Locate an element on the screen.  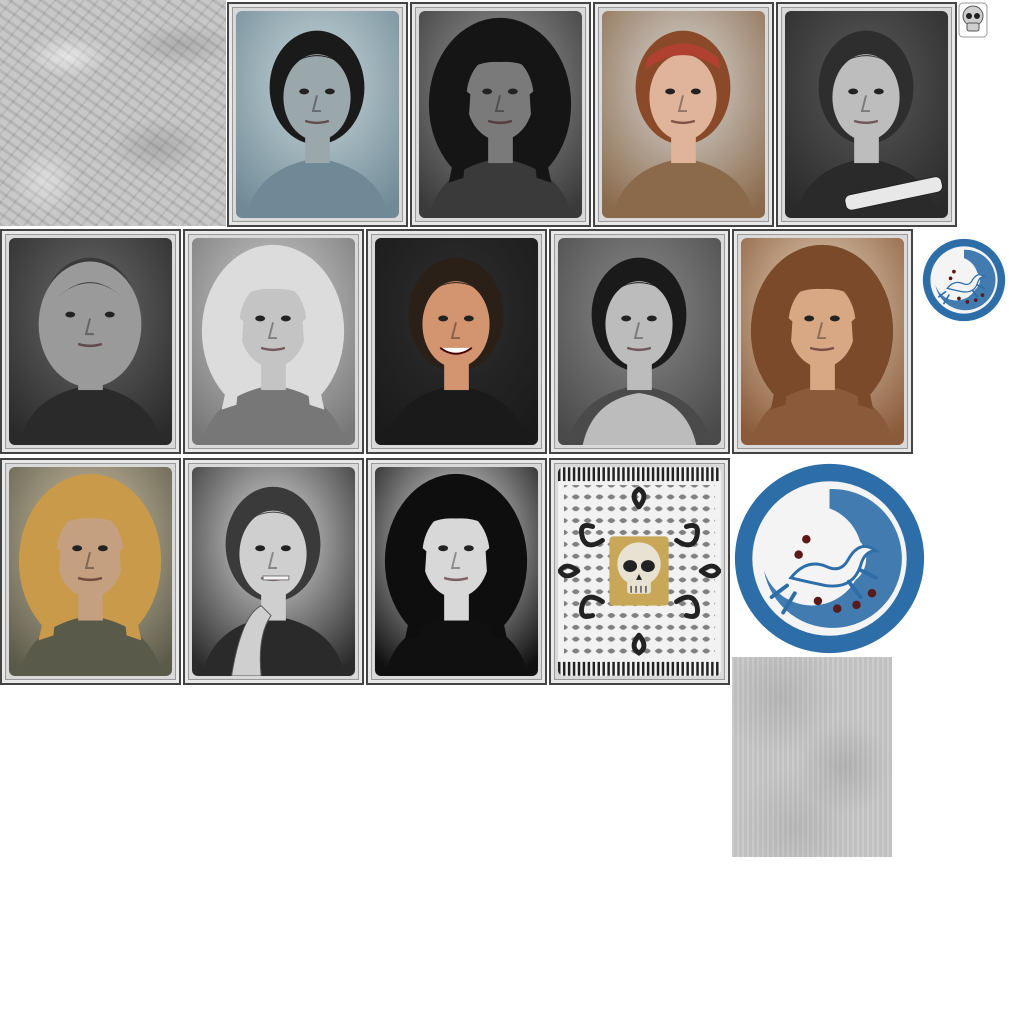
card-back is located at coordinates (639, 571).